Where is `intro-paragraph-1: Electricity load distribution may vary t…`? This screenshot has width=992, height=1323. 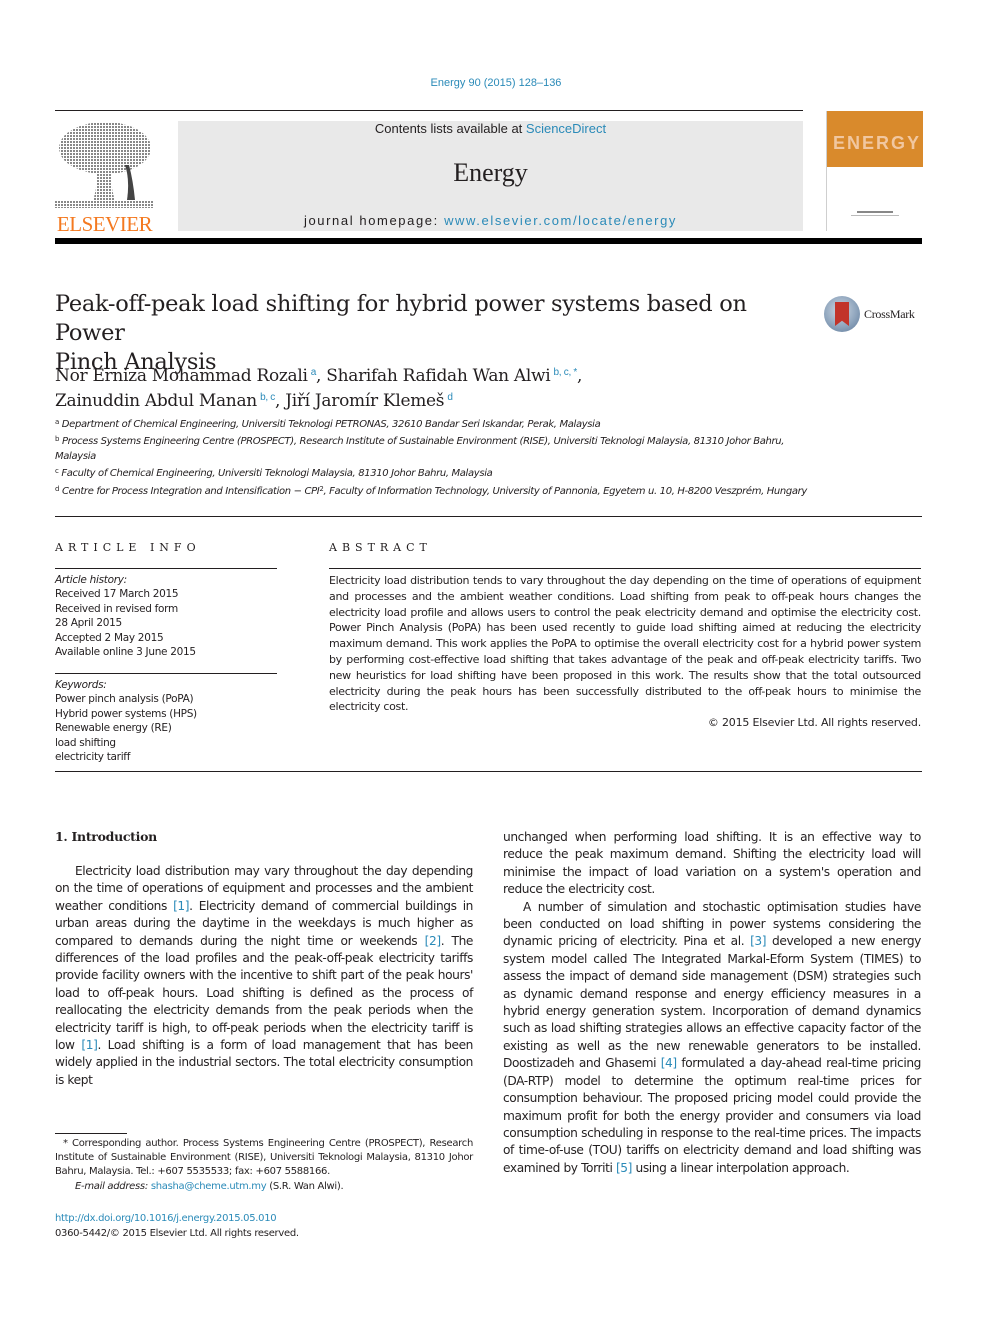
intro-paragraph-1: Electricity load distribution may vary t… is located at coordinates (264, 975).